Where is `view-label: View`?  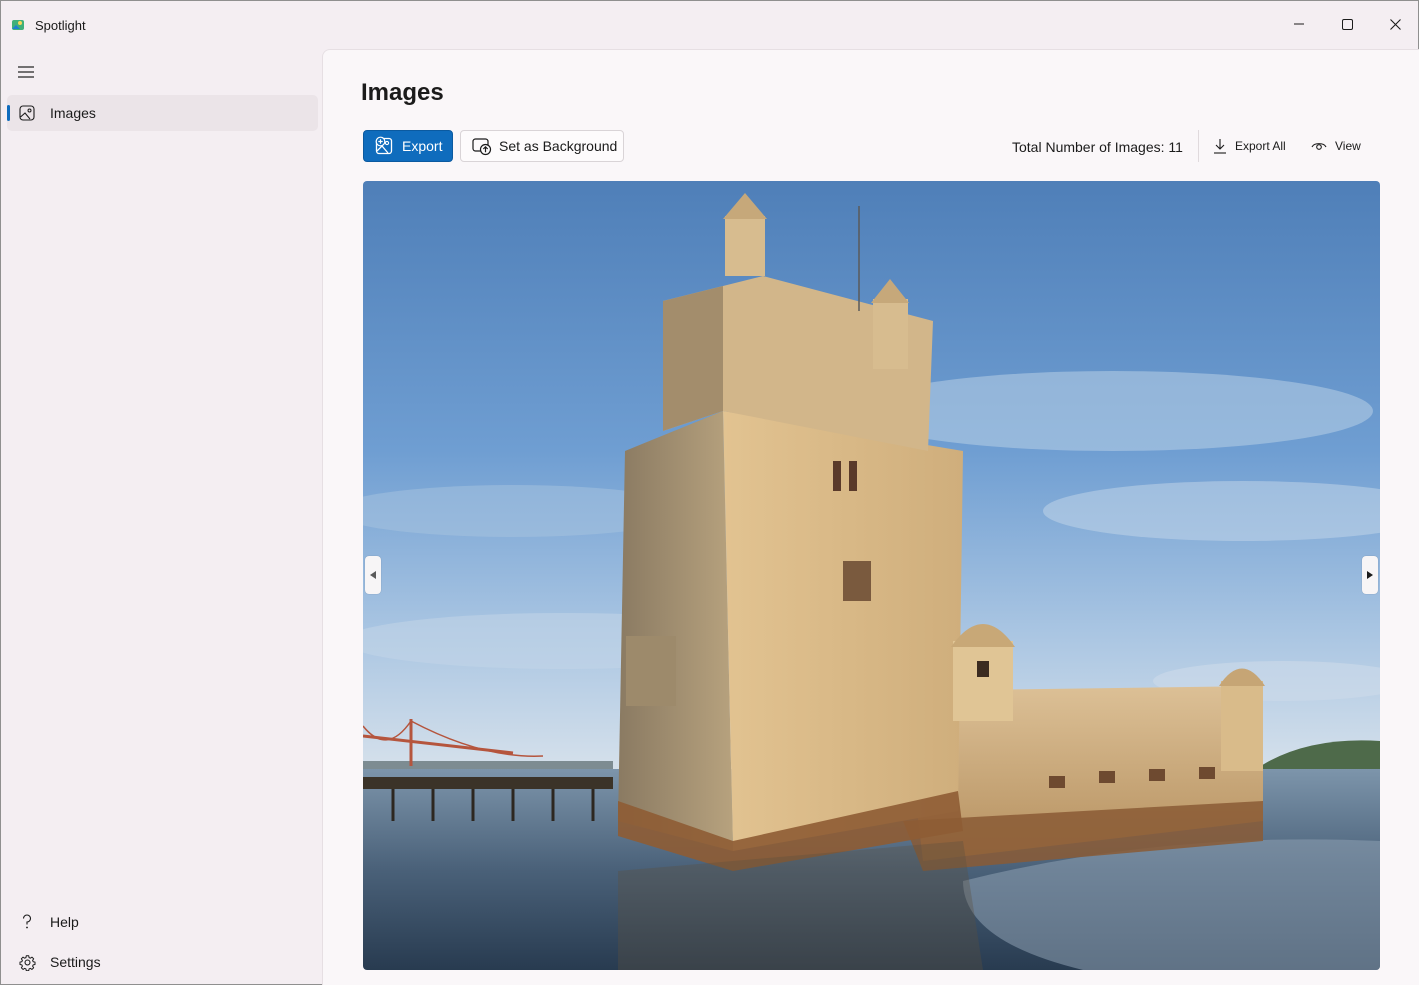 view-label: View is located at coordinates (1348, 146).